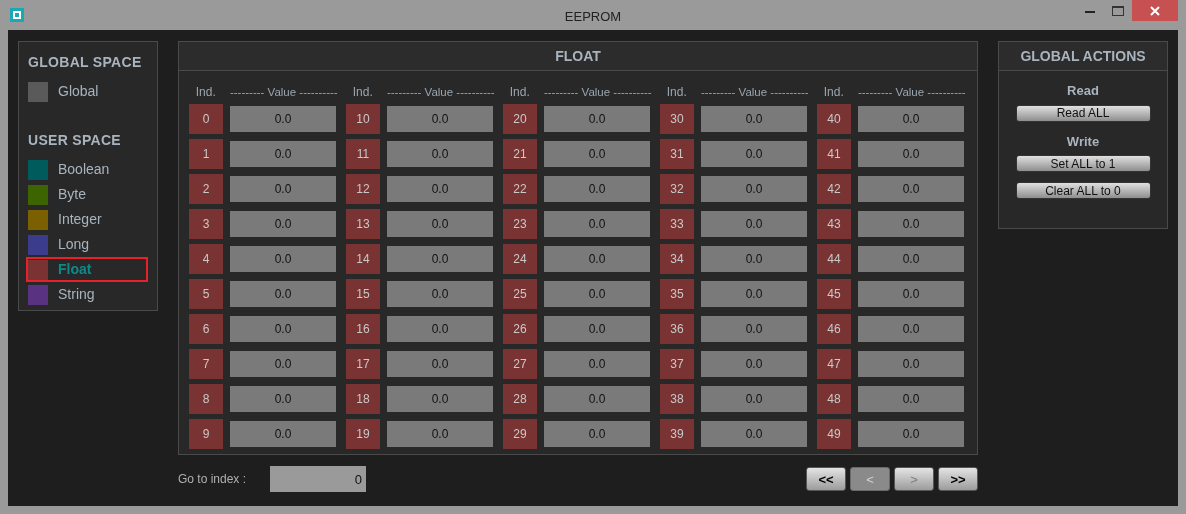 Image resolution: width=1186 pixels, height=514 pixels. I want to click on action-button: Clear ALL to 0, so click(1083, 190).